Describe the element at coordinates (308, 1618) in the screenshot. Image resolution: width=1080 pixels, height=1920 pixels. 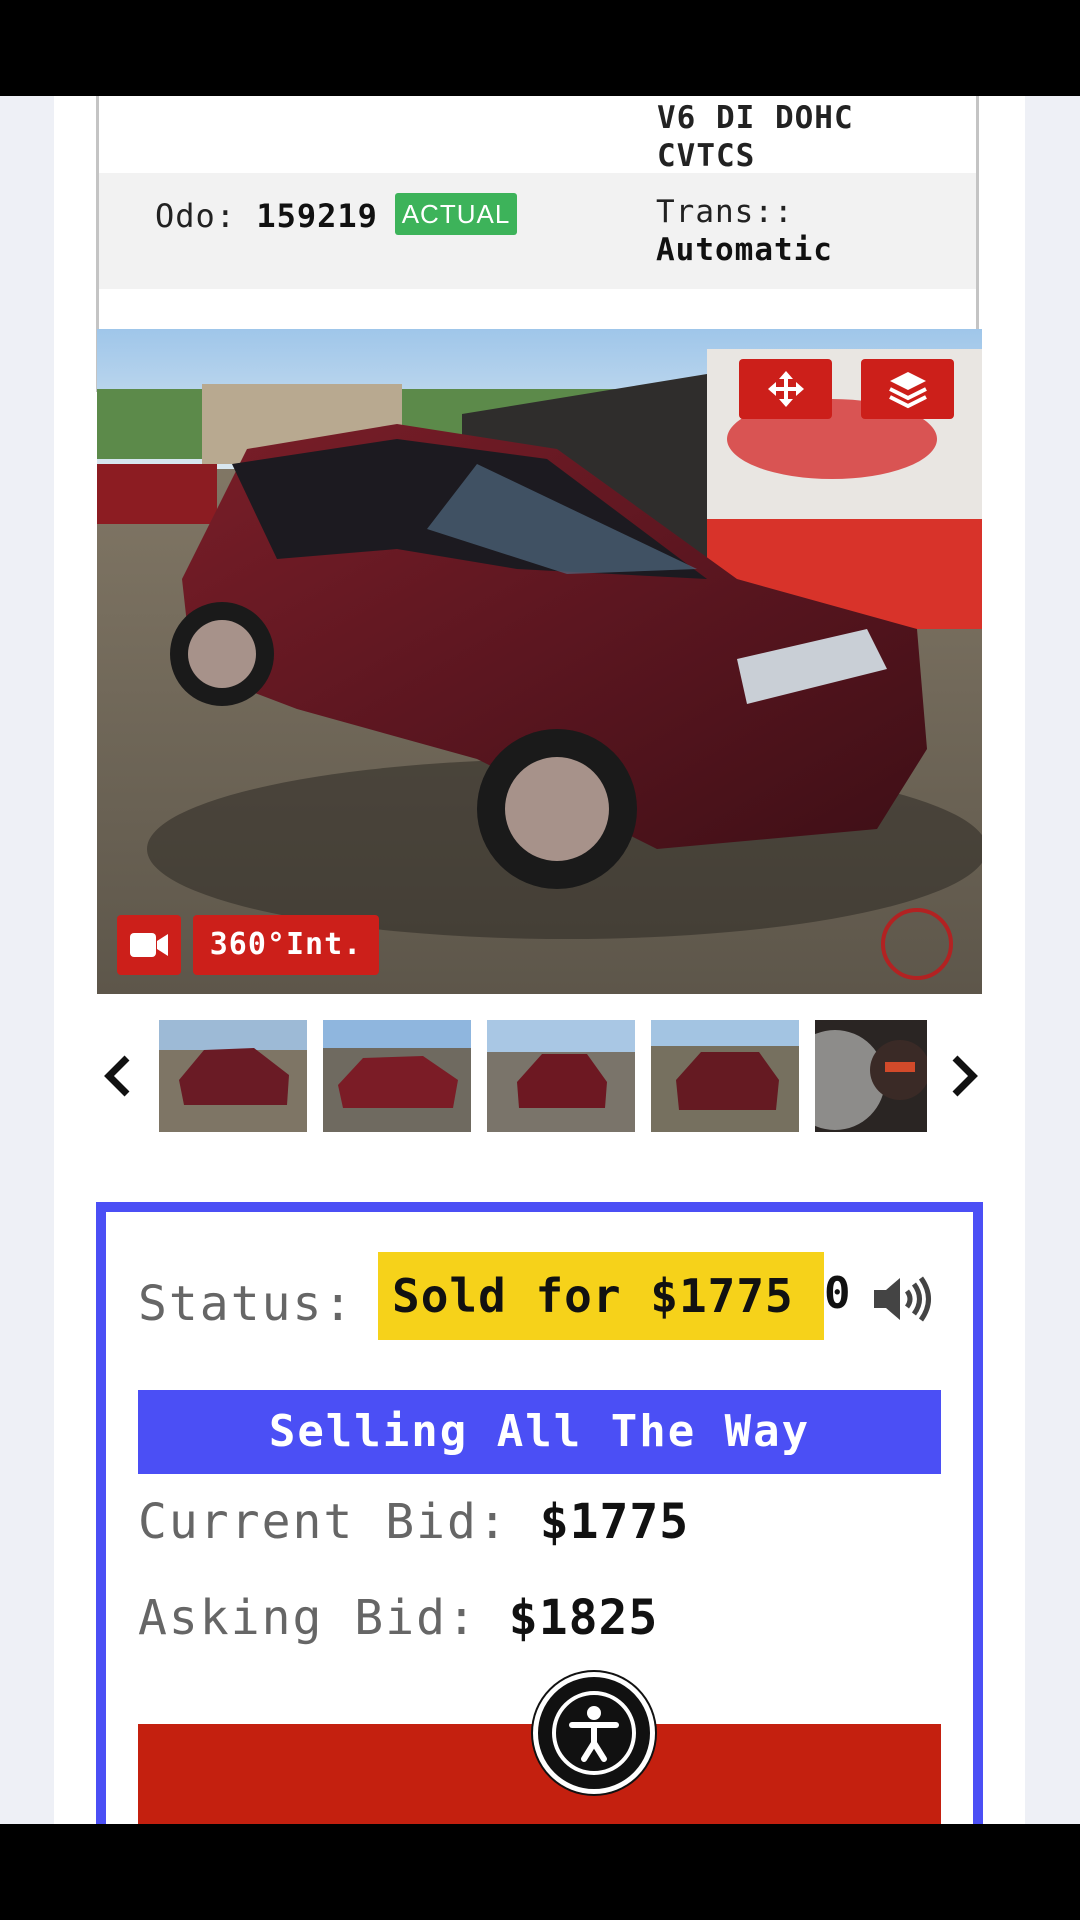
I see `asking-bid-label: Asking Bid:` at that location.